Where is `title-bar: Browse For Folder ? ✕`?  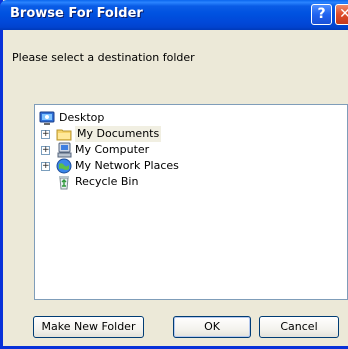 title-bar: Browse For Folder ? ✕ is located at coordinates (174, 15).